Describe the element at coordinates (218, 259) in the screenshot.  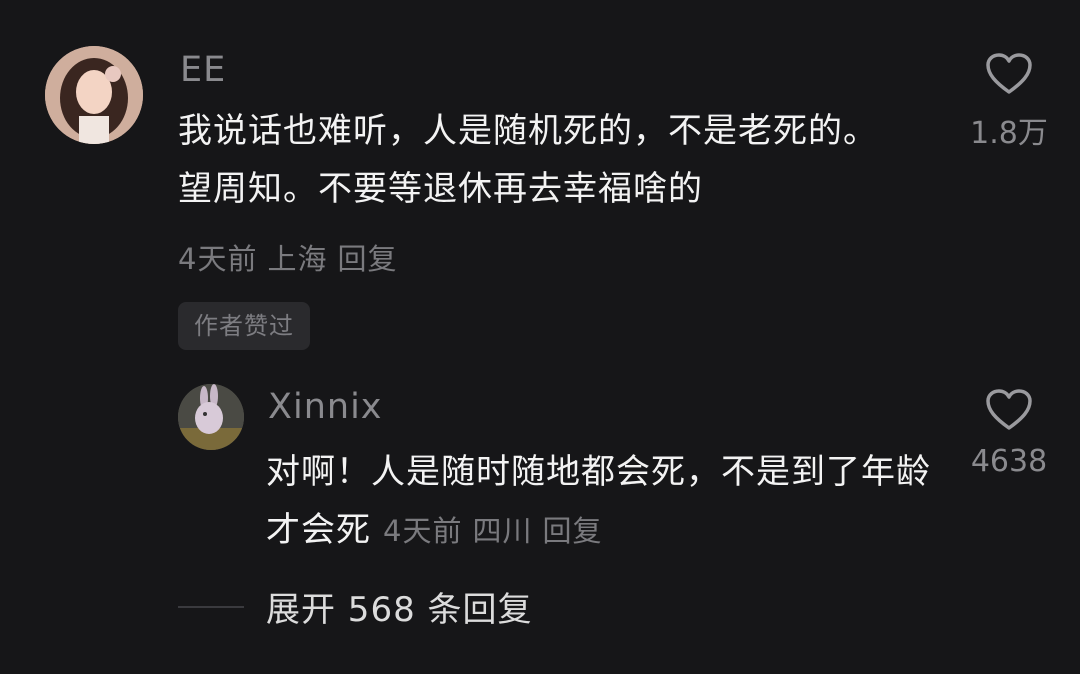
I see `comment-time: 4天前` at that location.